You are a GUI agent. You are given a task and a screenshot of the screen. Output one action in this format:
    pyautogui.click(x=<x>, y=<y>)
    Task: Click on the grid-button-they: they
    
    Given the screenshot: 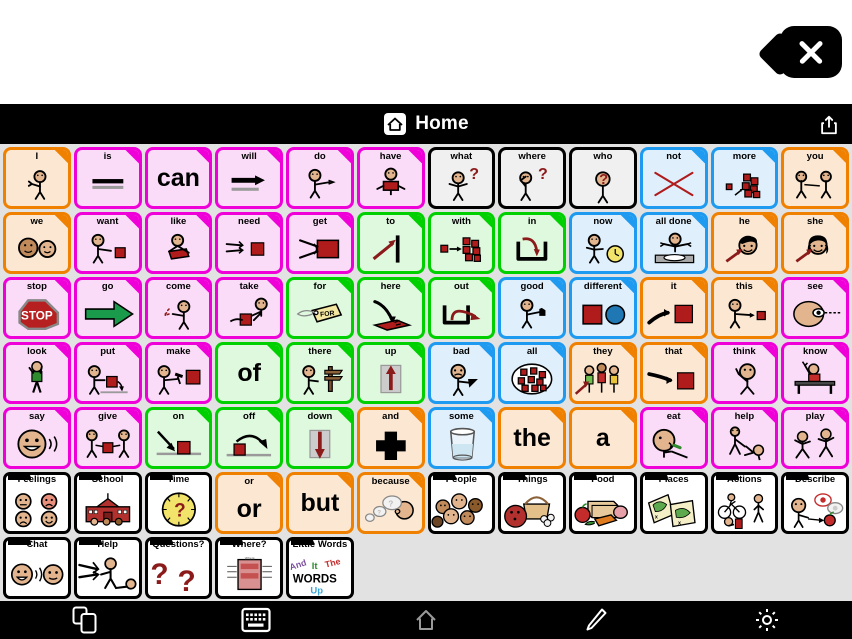 What is the action you would take?
    pyautogui.click(x=603, y=373)
    